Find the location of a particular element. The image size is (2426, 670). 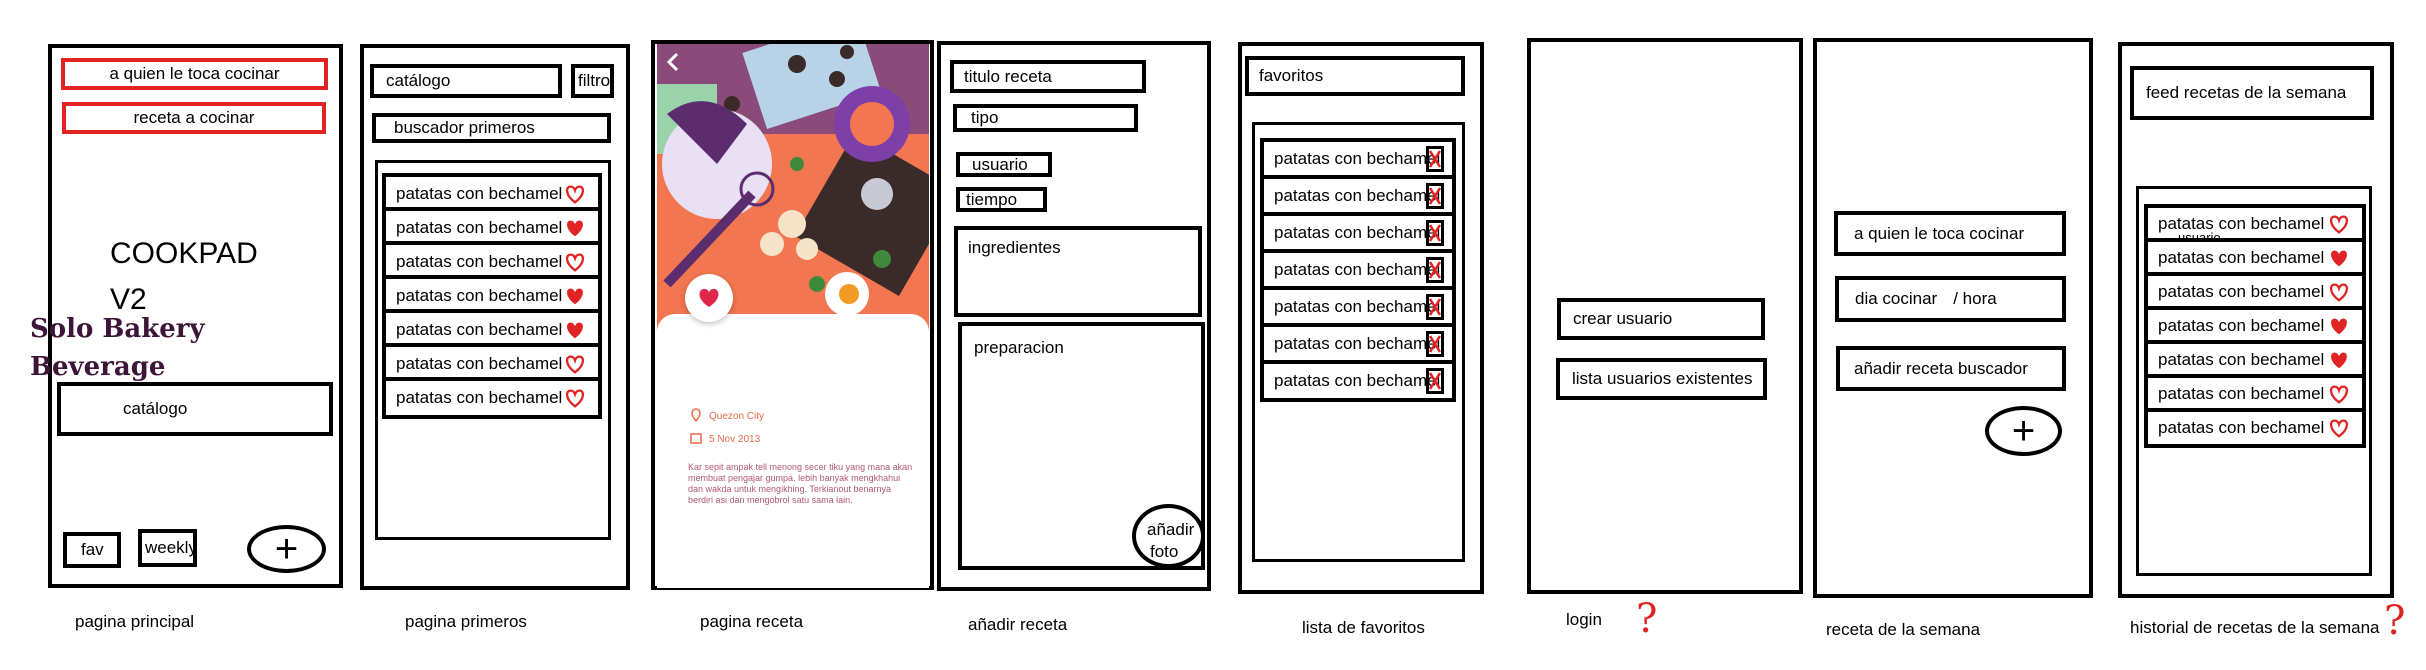

who-cooks-field: a quien le toca cocinar is located at coordinates (1950, 233).